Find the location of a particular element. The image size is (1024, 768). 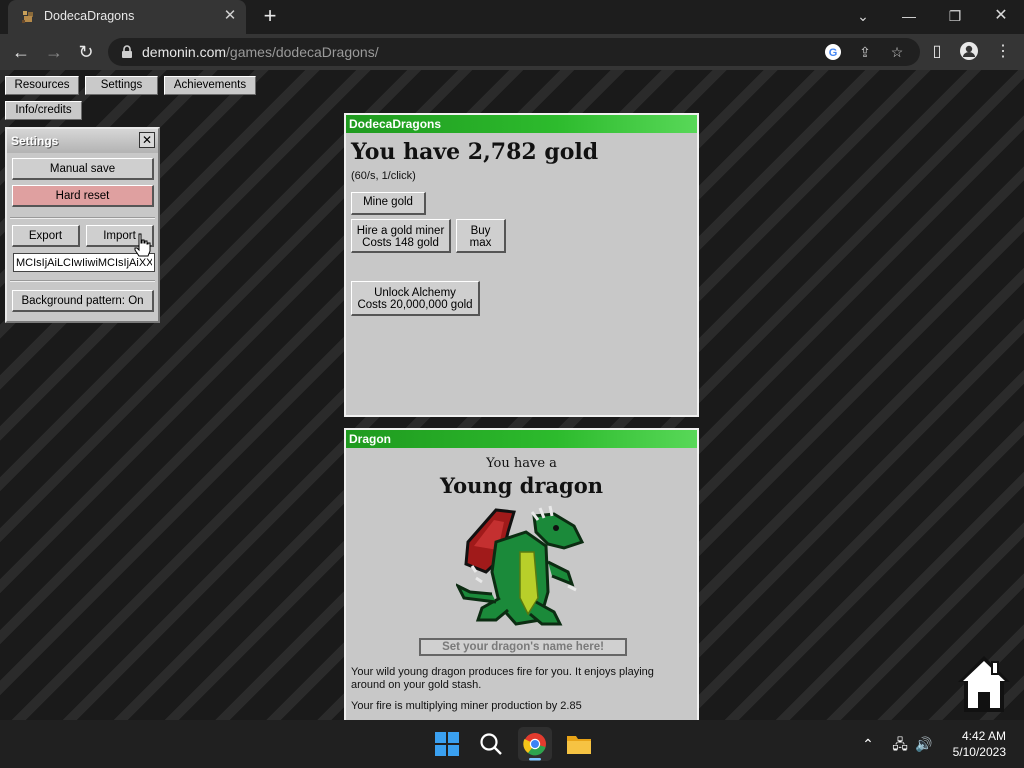

url-text: demonin.com/games/dodecaDragons/ is located at coordinates (260, 52).